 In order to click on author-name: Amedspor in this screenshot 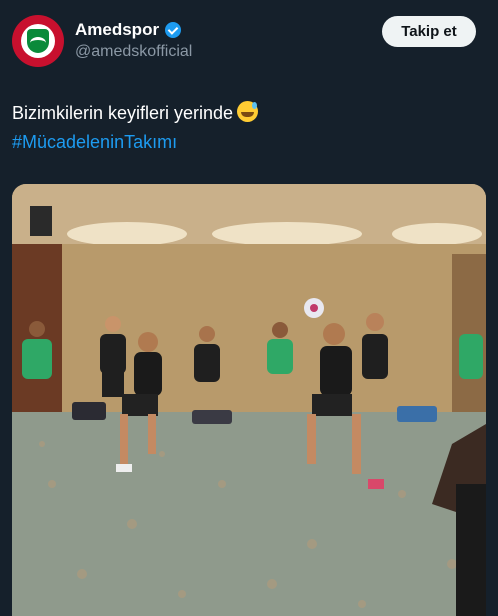, I will do `click(117, 30)`.